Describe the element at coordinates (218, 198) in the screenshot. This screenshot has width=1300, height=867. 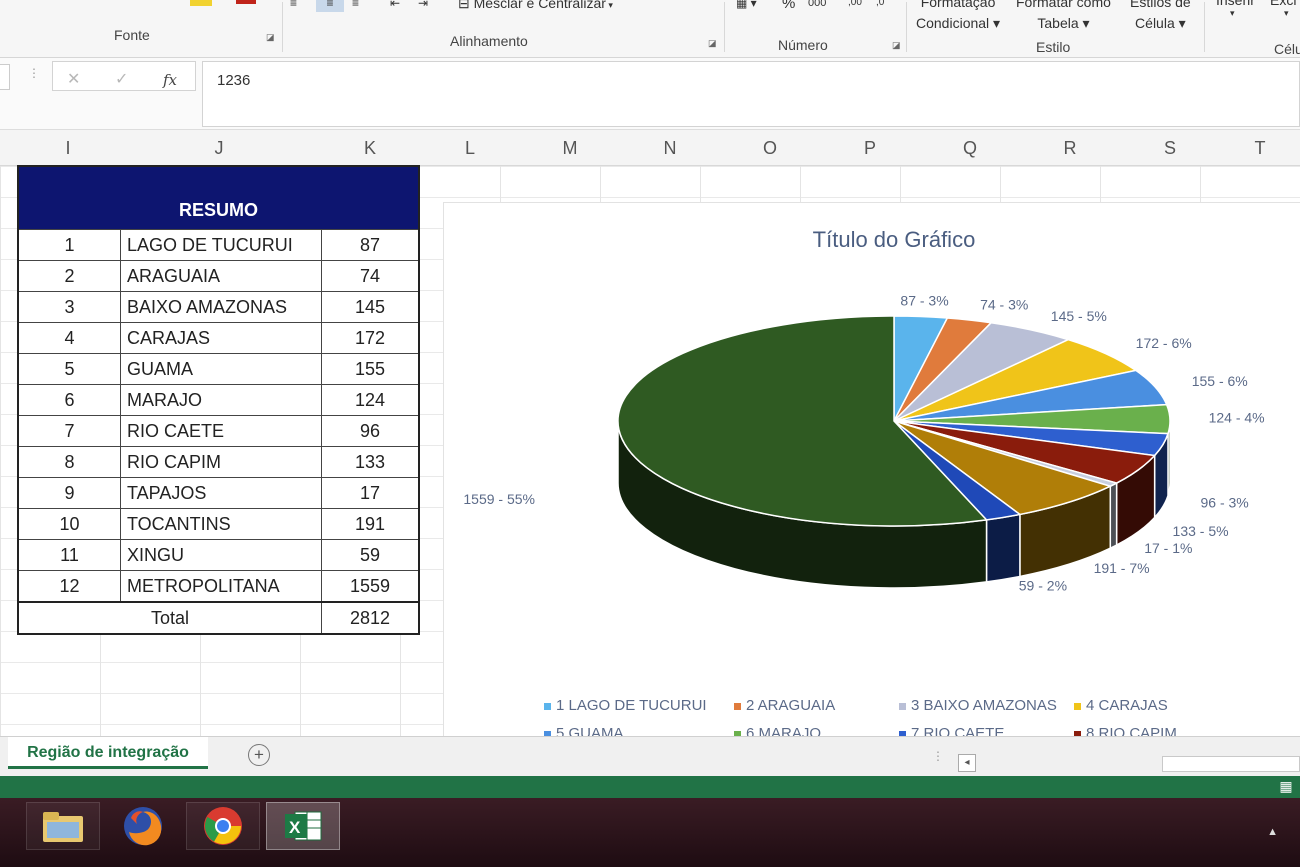
I see `resumo-title: RESUMO` at that location.